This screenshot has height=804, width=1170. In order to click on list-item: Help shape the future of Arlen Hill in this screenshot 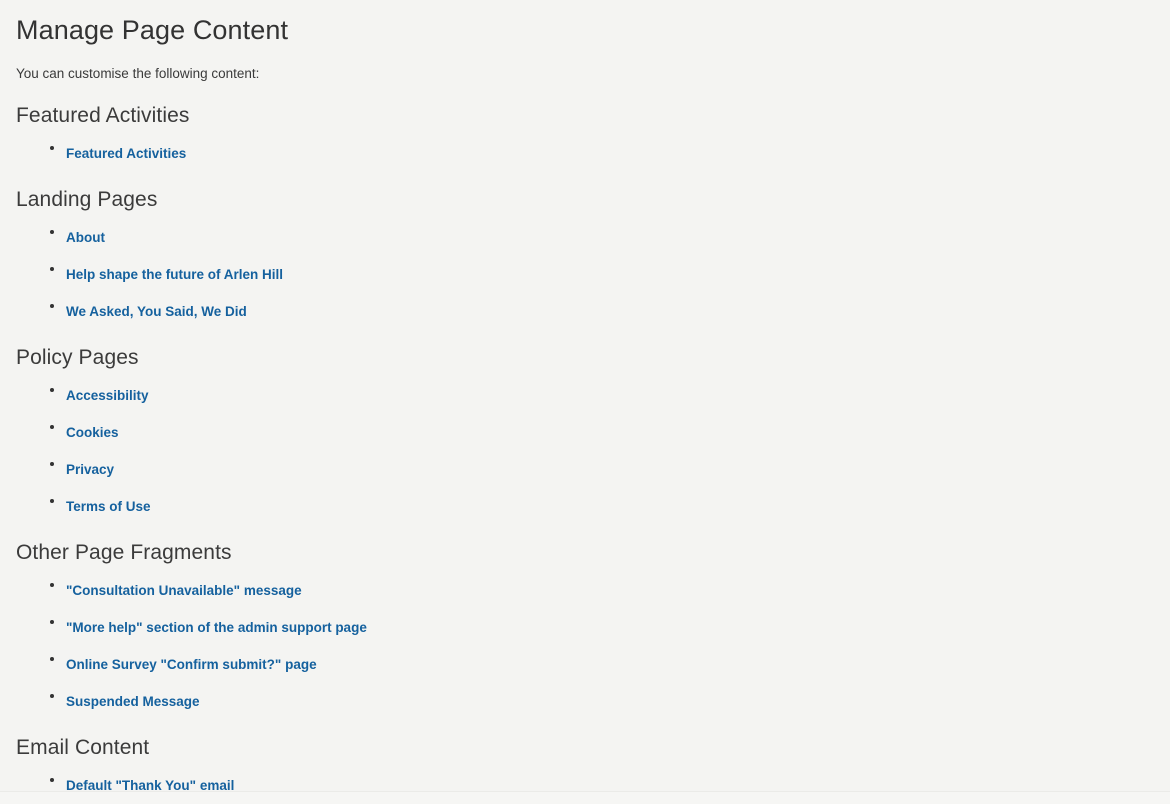, I will do `click(585, 268)`.